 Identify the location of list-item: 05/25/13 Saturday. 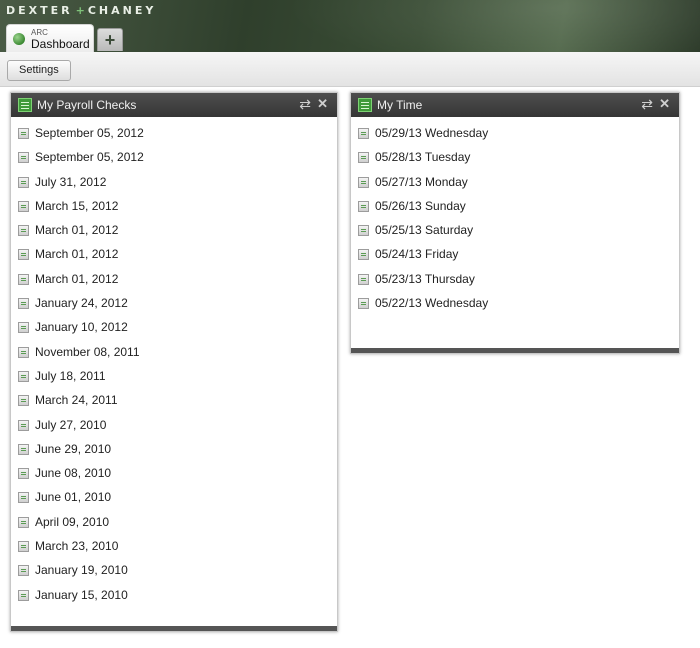
(515, 232).